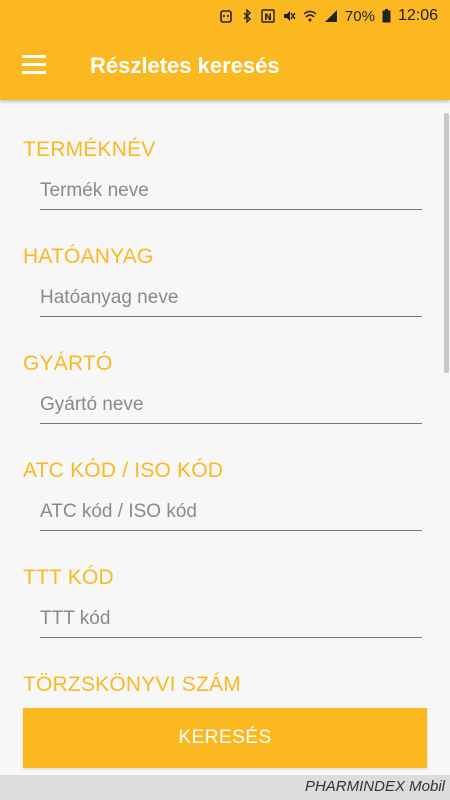  I want to click on ttt-code-input, so click(231, 619).